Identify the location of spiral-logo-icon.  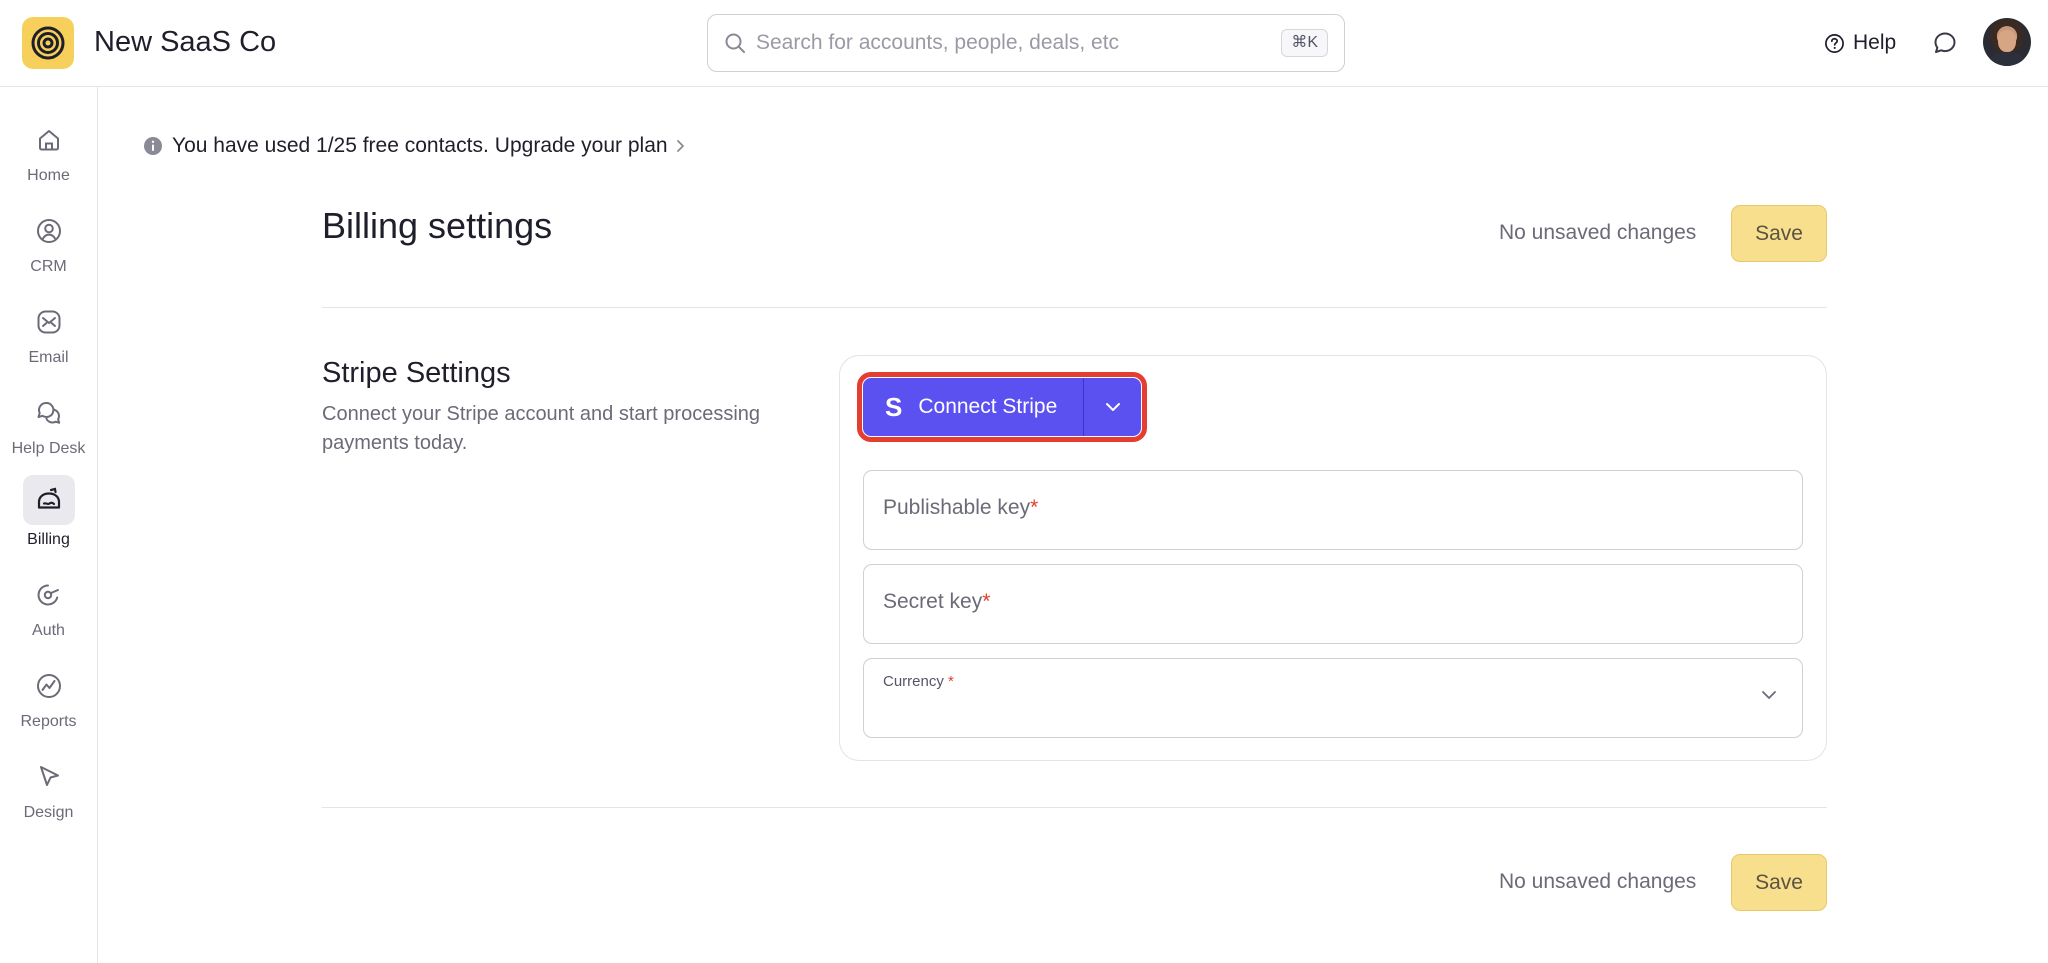
(48, 43).